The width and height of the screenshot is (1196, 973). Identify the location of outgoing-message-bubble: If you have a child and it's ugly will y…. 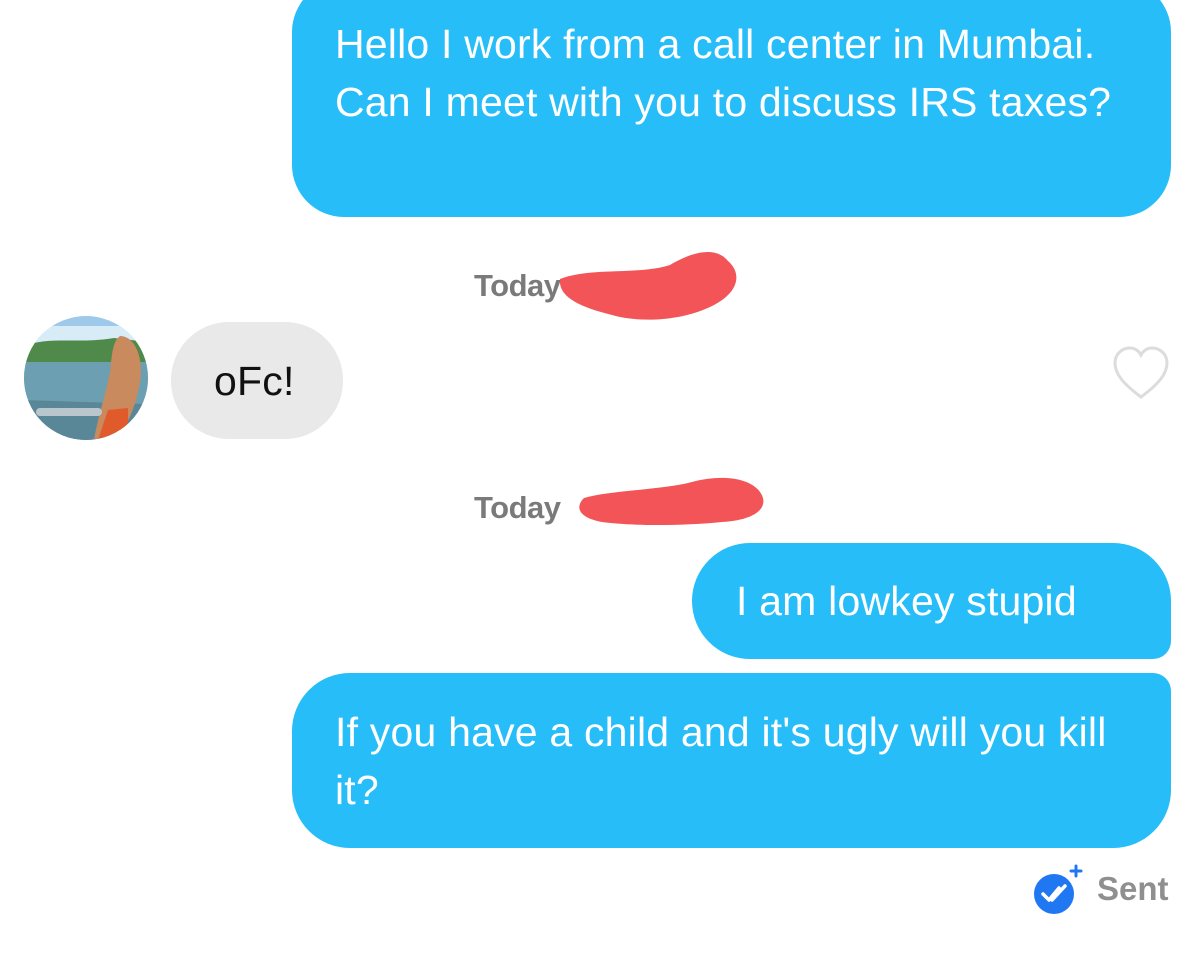
(731, 760).